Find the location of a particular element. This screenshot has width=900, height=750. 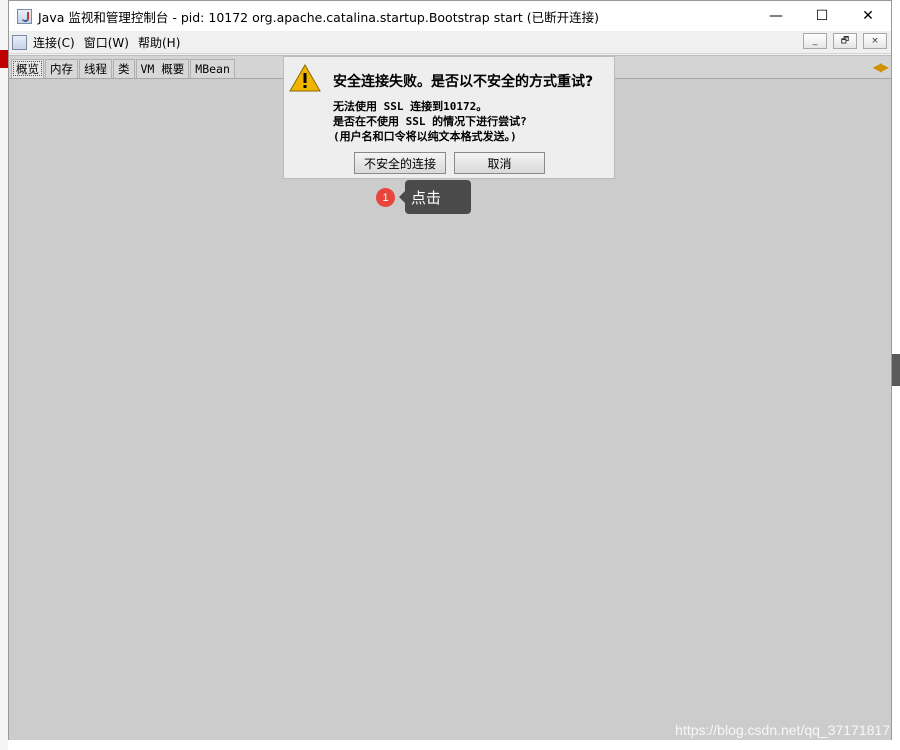

click-hint-tooltip: 点击 is located at coordinates (435, 197).